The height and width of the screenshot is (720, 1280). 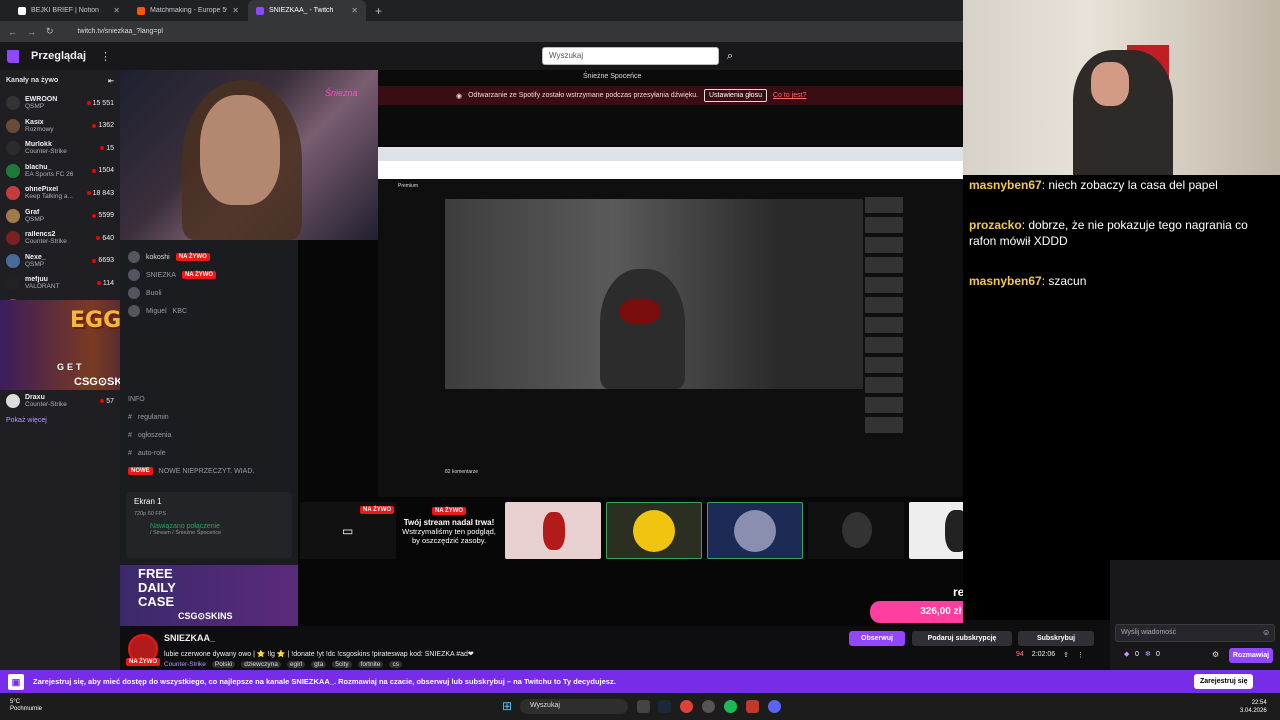 I want to click on chat-username: prozacko, so click(x=995, y=225).